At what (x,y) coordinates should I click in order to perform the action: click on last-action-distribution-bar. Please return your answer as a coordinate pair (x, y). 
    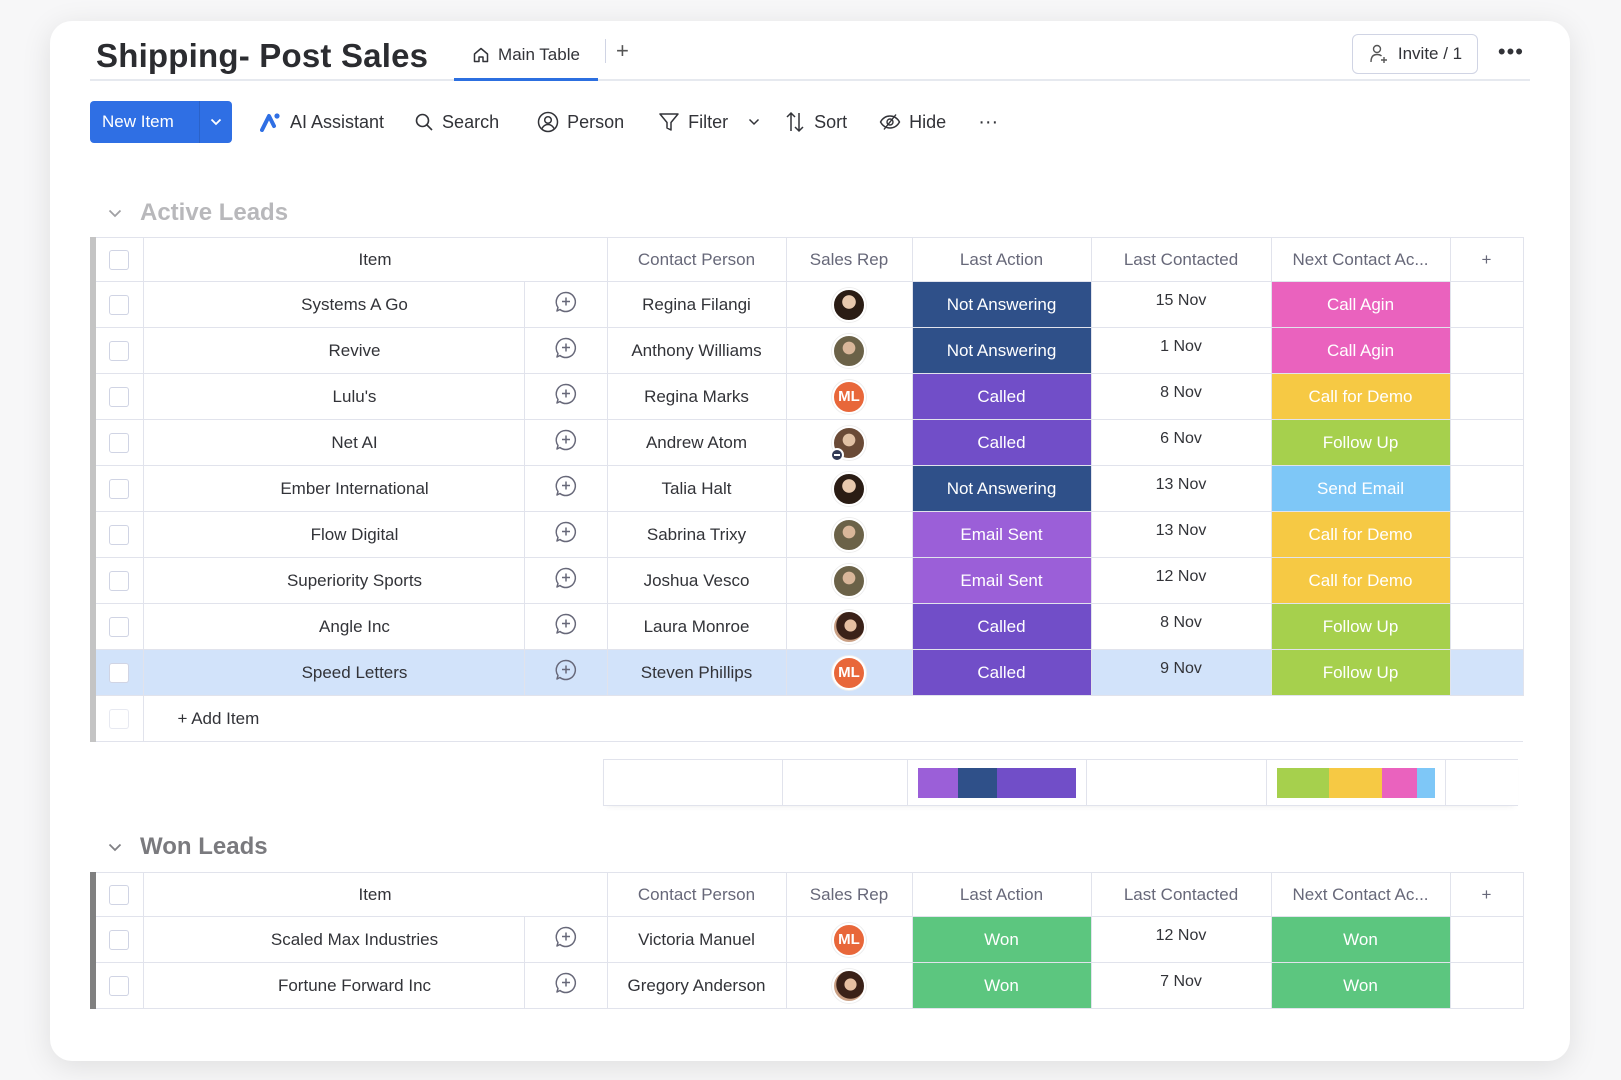
    Looking at the image, I should click on (997, 782).